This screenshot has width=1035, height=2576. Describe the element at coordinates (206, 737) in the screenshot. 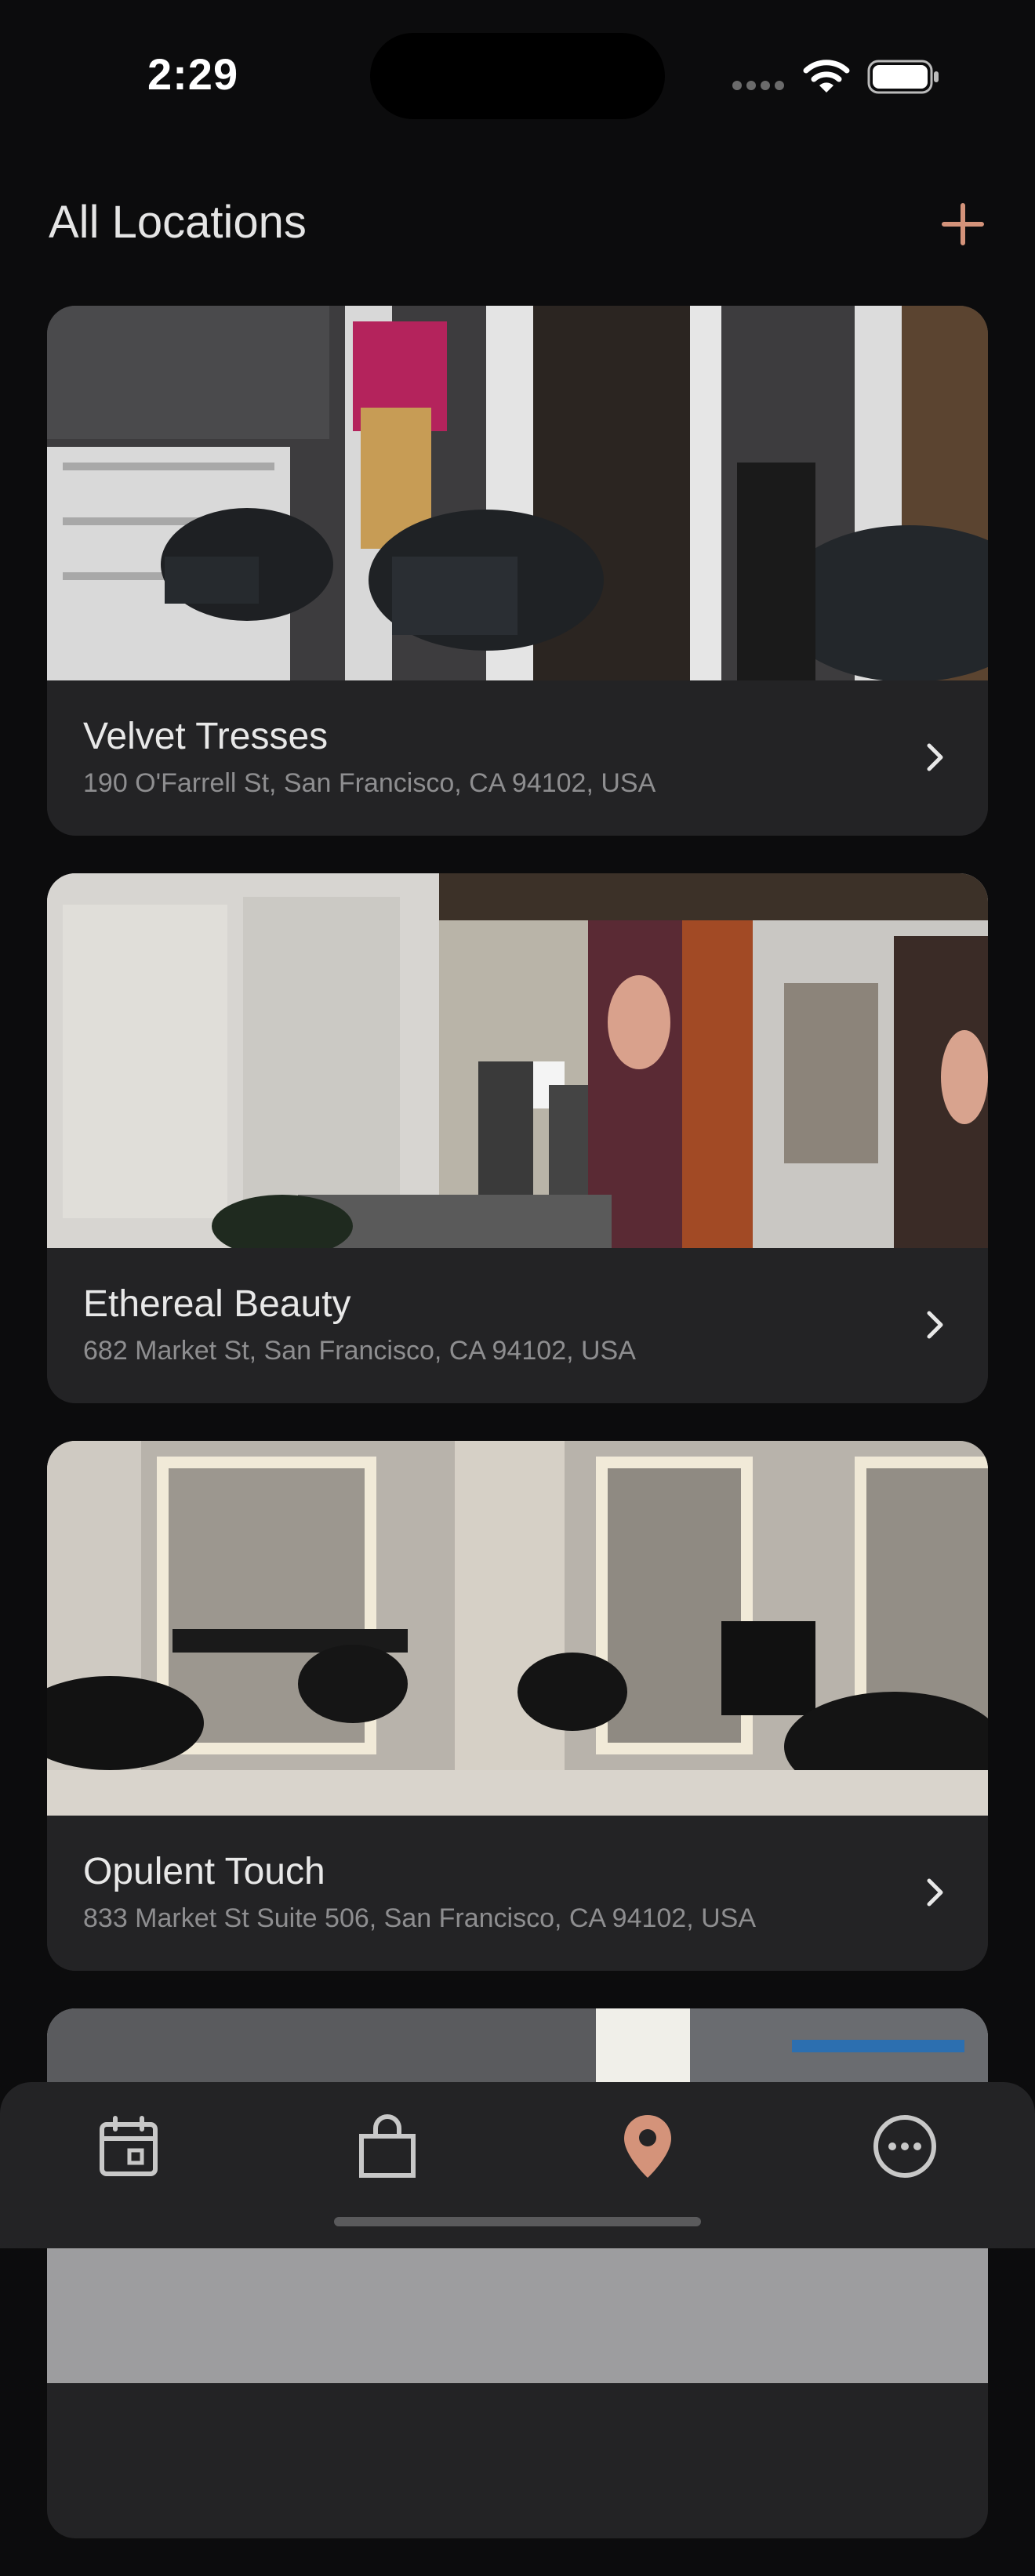

I see `location-name: Velvet Tresses` at that location.